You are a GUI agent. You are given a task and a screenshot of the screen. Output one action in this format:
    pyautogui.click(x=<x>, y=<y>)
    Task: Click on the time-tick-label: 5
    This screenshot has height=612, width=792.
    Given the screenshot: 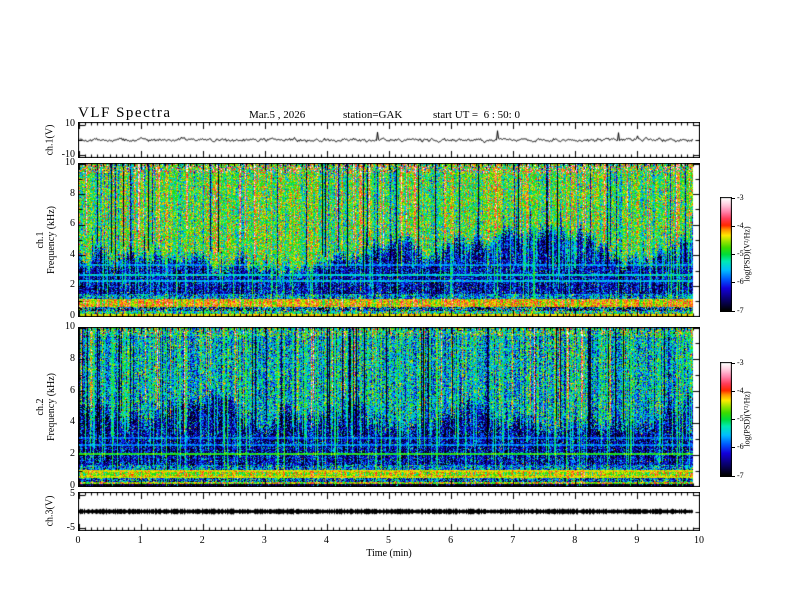 What is the action you would take?
    pyautogui.click(x=388, y=540)
    